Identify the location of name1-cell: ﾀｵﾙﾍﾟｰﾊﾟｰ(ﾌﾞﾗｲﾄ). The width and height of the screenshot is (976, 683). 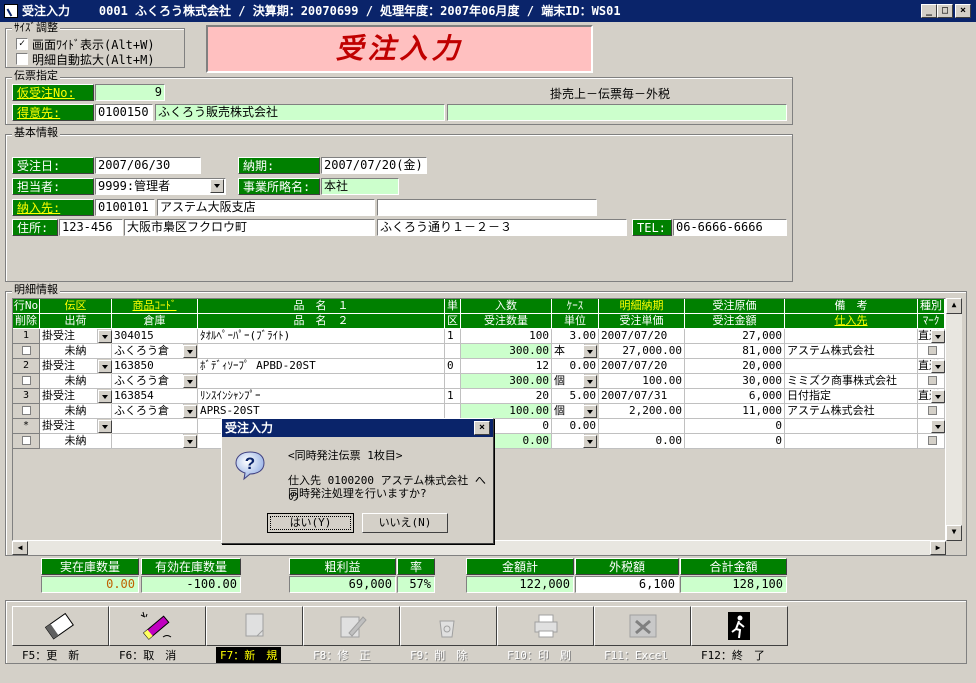
(321, 336).